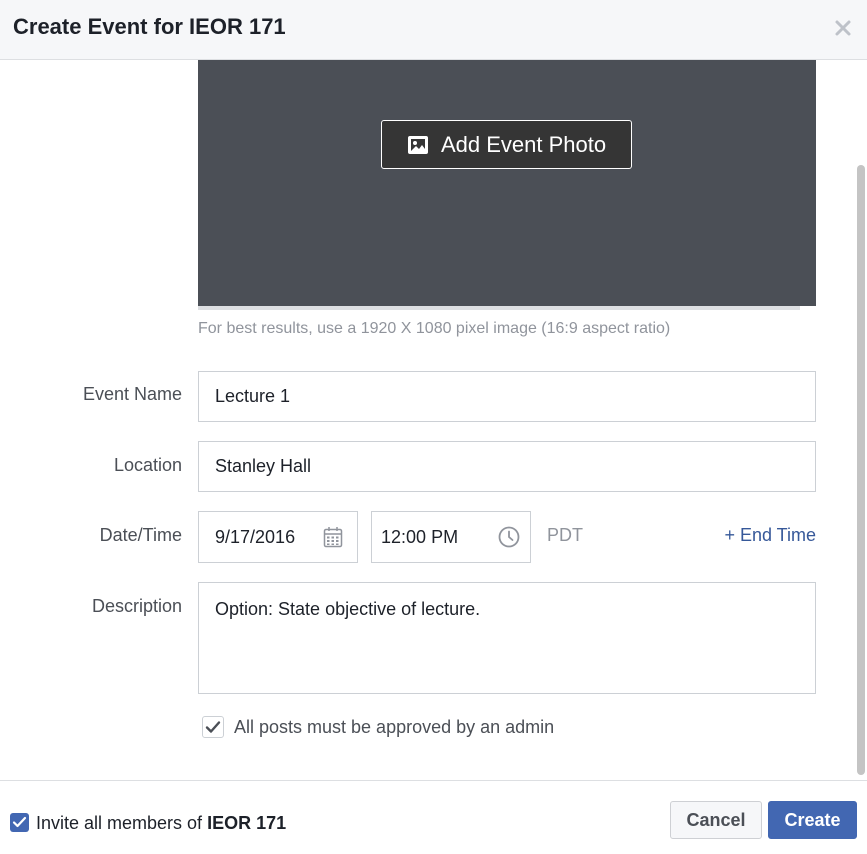 This screenshot has width=867, height=854. I want to click on clock-icon, so click(509, 537).